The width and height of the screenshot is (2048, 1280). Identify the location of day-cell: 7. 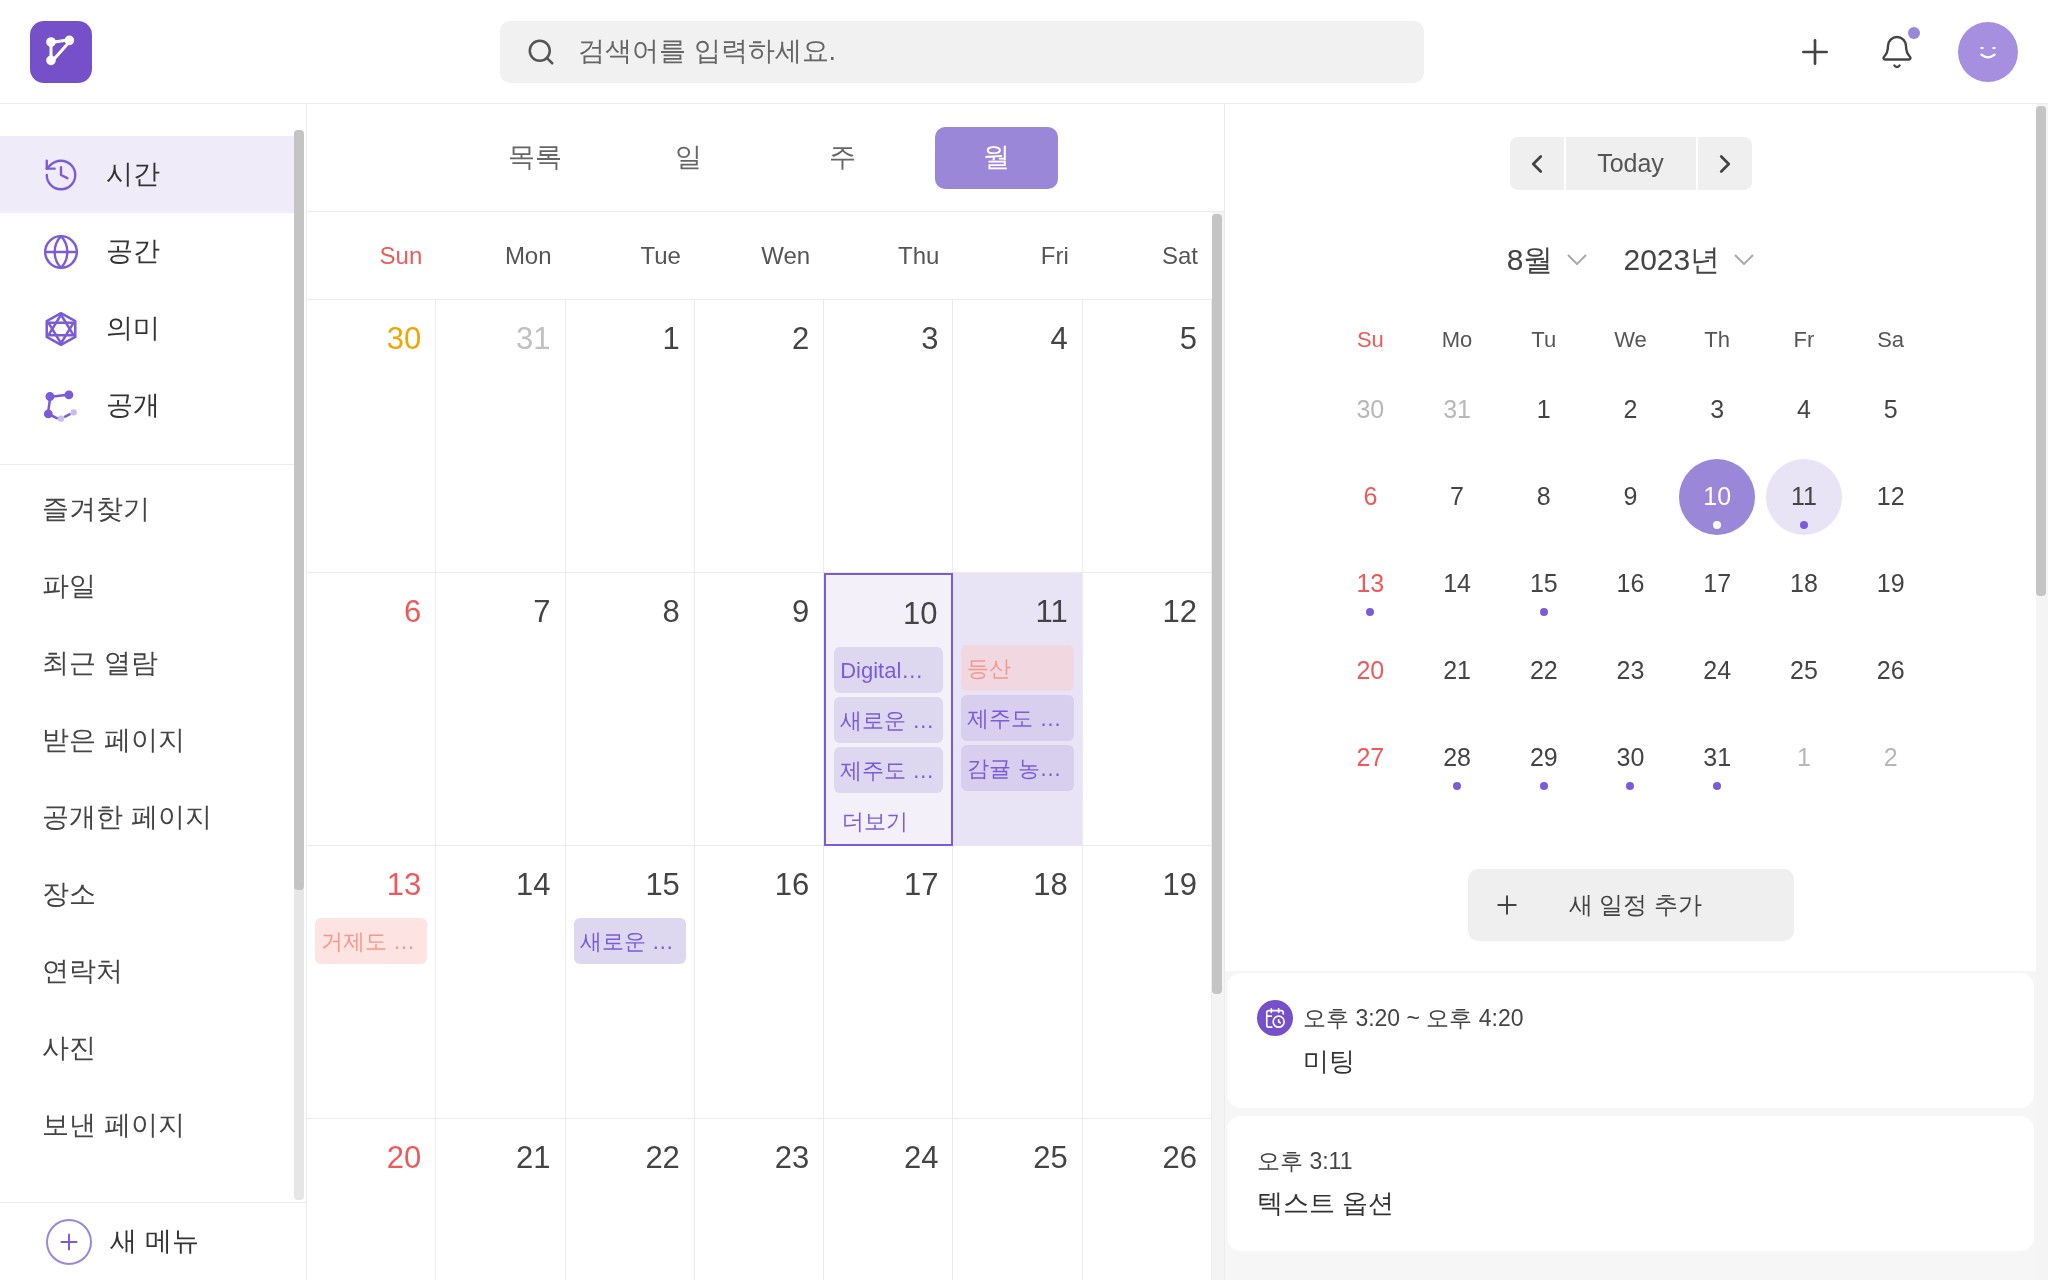
(501, 709).